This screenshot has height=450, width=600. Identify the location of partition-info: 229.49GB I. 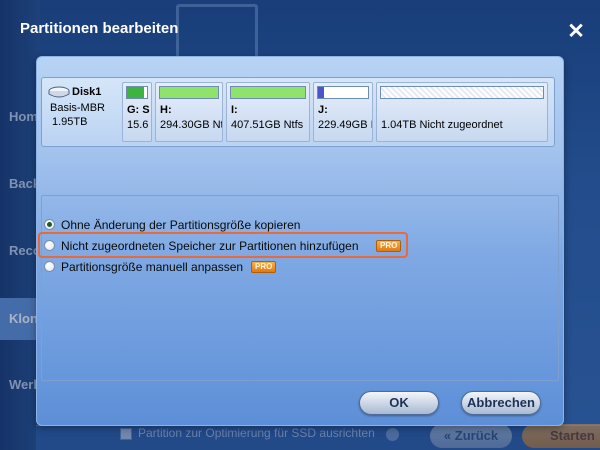
(345, 125).